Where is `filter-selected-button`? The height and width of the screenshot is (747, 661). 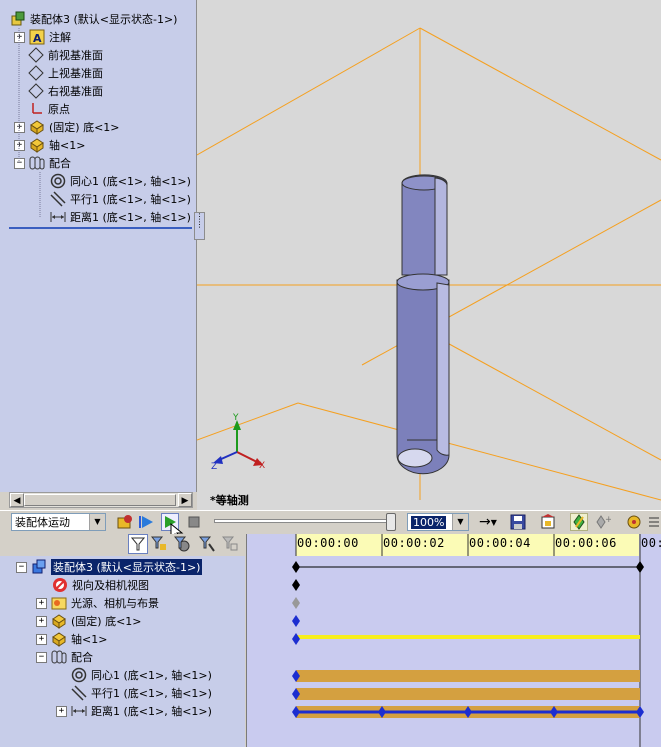 filter-selected-button is located at coordinates (182, 544).